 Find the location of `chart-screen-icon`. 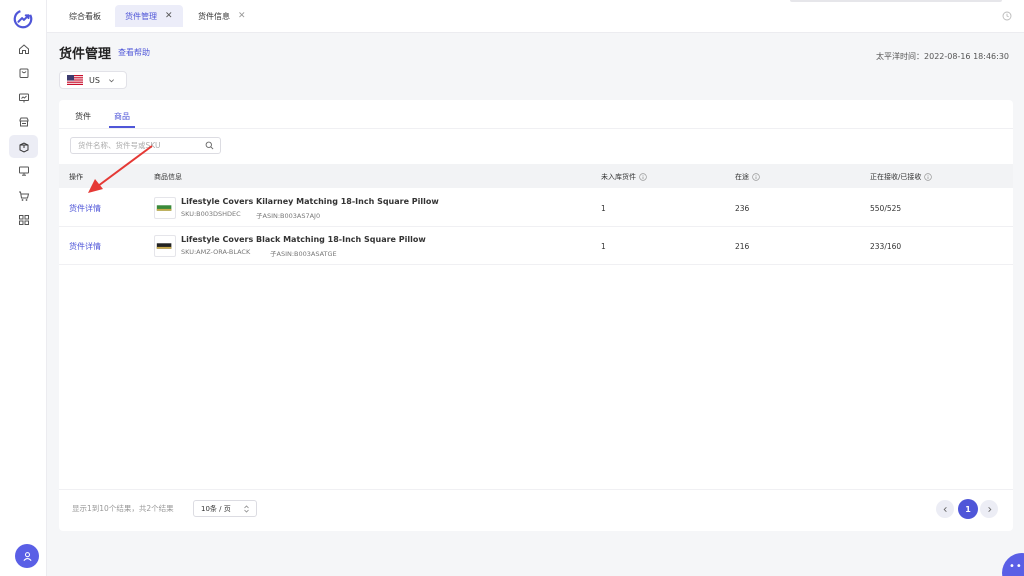

chart-screen-icon is located at coordinates (23, 97).